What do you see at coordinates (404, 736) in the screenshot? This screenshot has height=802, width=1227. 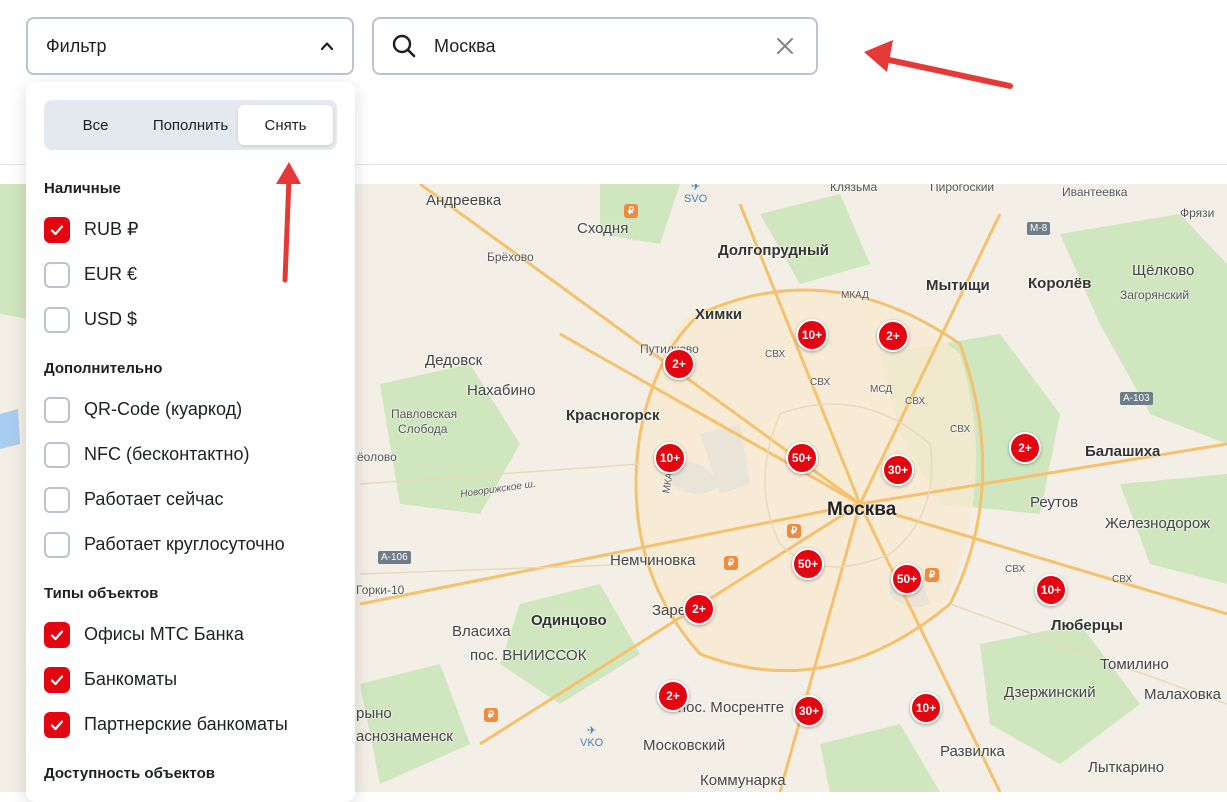 I see `map-label-krasnoznamensk: аснознаменск` at bounding box center [404, 736].